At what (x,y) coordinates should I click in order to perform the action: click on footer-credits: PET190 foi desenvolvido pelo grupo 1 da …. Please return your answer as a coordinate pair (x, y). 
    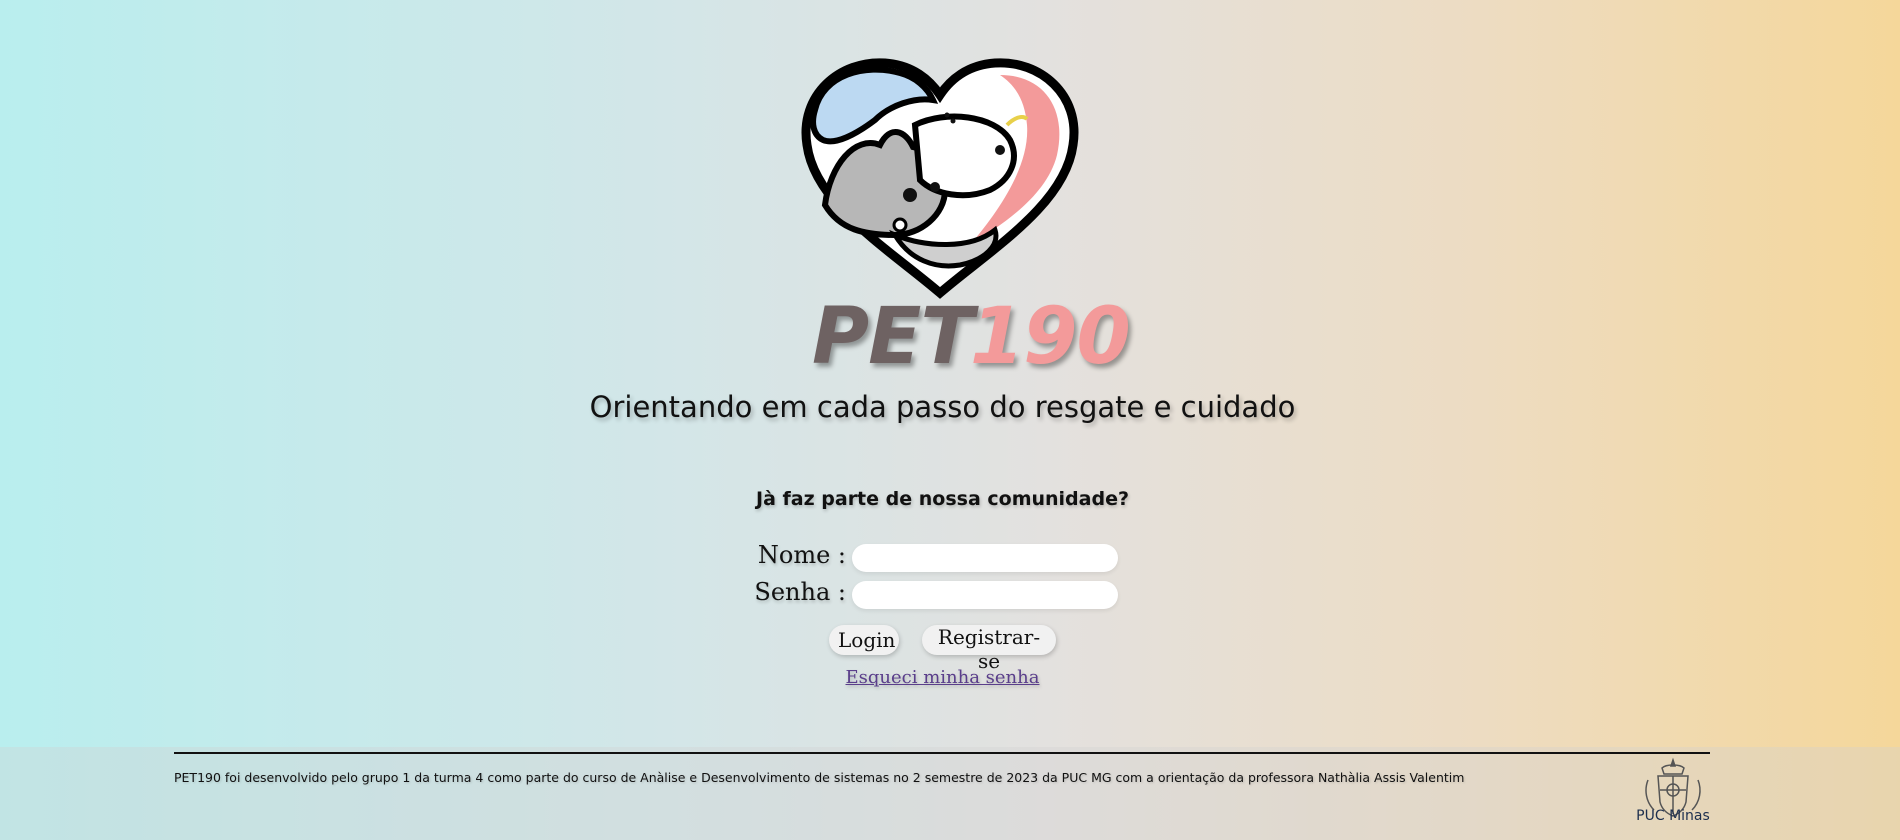
    Looking at the image, I should click on (819, 777).